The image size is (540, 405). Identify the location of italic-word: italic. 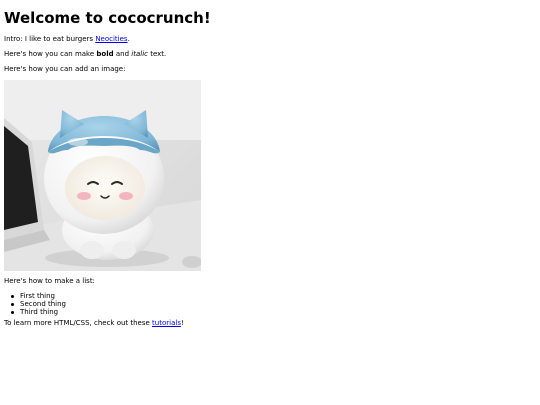
(139, 54).